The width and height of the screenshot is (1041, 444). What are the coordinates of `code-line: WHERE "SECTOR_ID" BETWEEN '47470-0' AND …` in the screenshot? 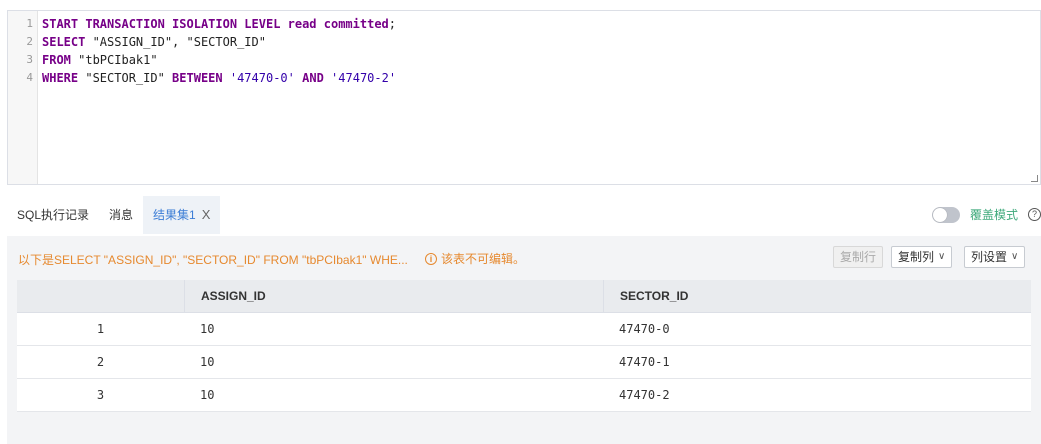 It's located at (219, 78).